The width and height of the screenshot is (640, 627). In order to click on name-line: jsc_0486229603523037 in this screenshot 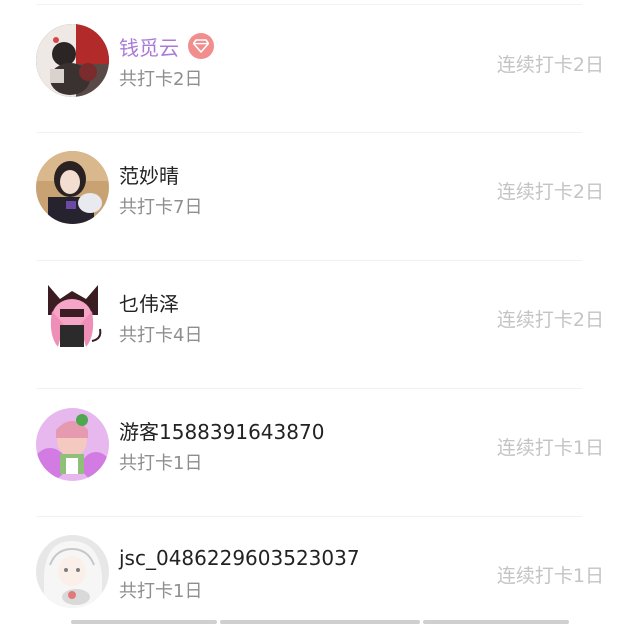, I will do `click(239, 558)`.